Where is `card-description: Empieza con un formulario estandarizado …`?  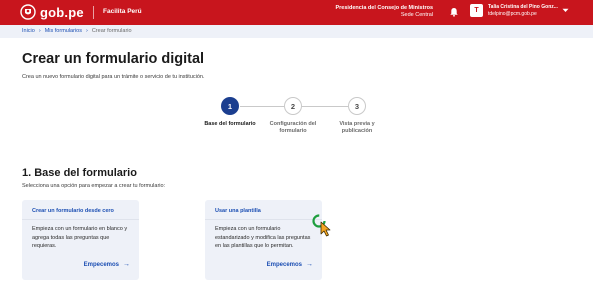
card-description: Empieza con un formulario estandarizado … is located at coordinates (263, 237).